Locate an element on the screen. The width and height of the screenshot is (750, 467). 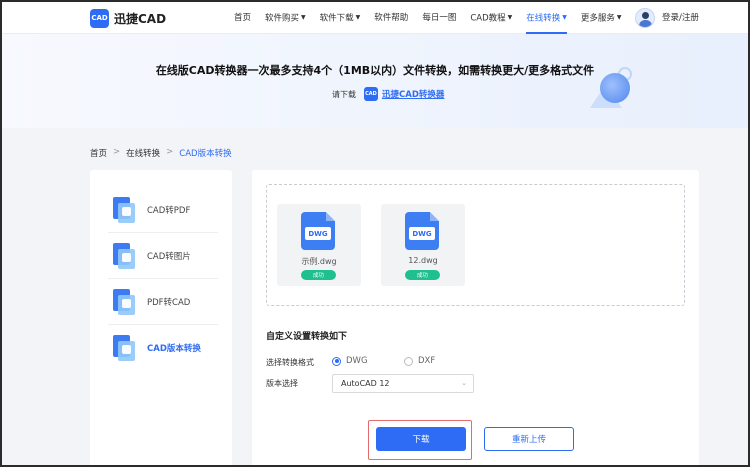
sidebar-item-label: CAD版本转换 is located at coordinates (174, 349).